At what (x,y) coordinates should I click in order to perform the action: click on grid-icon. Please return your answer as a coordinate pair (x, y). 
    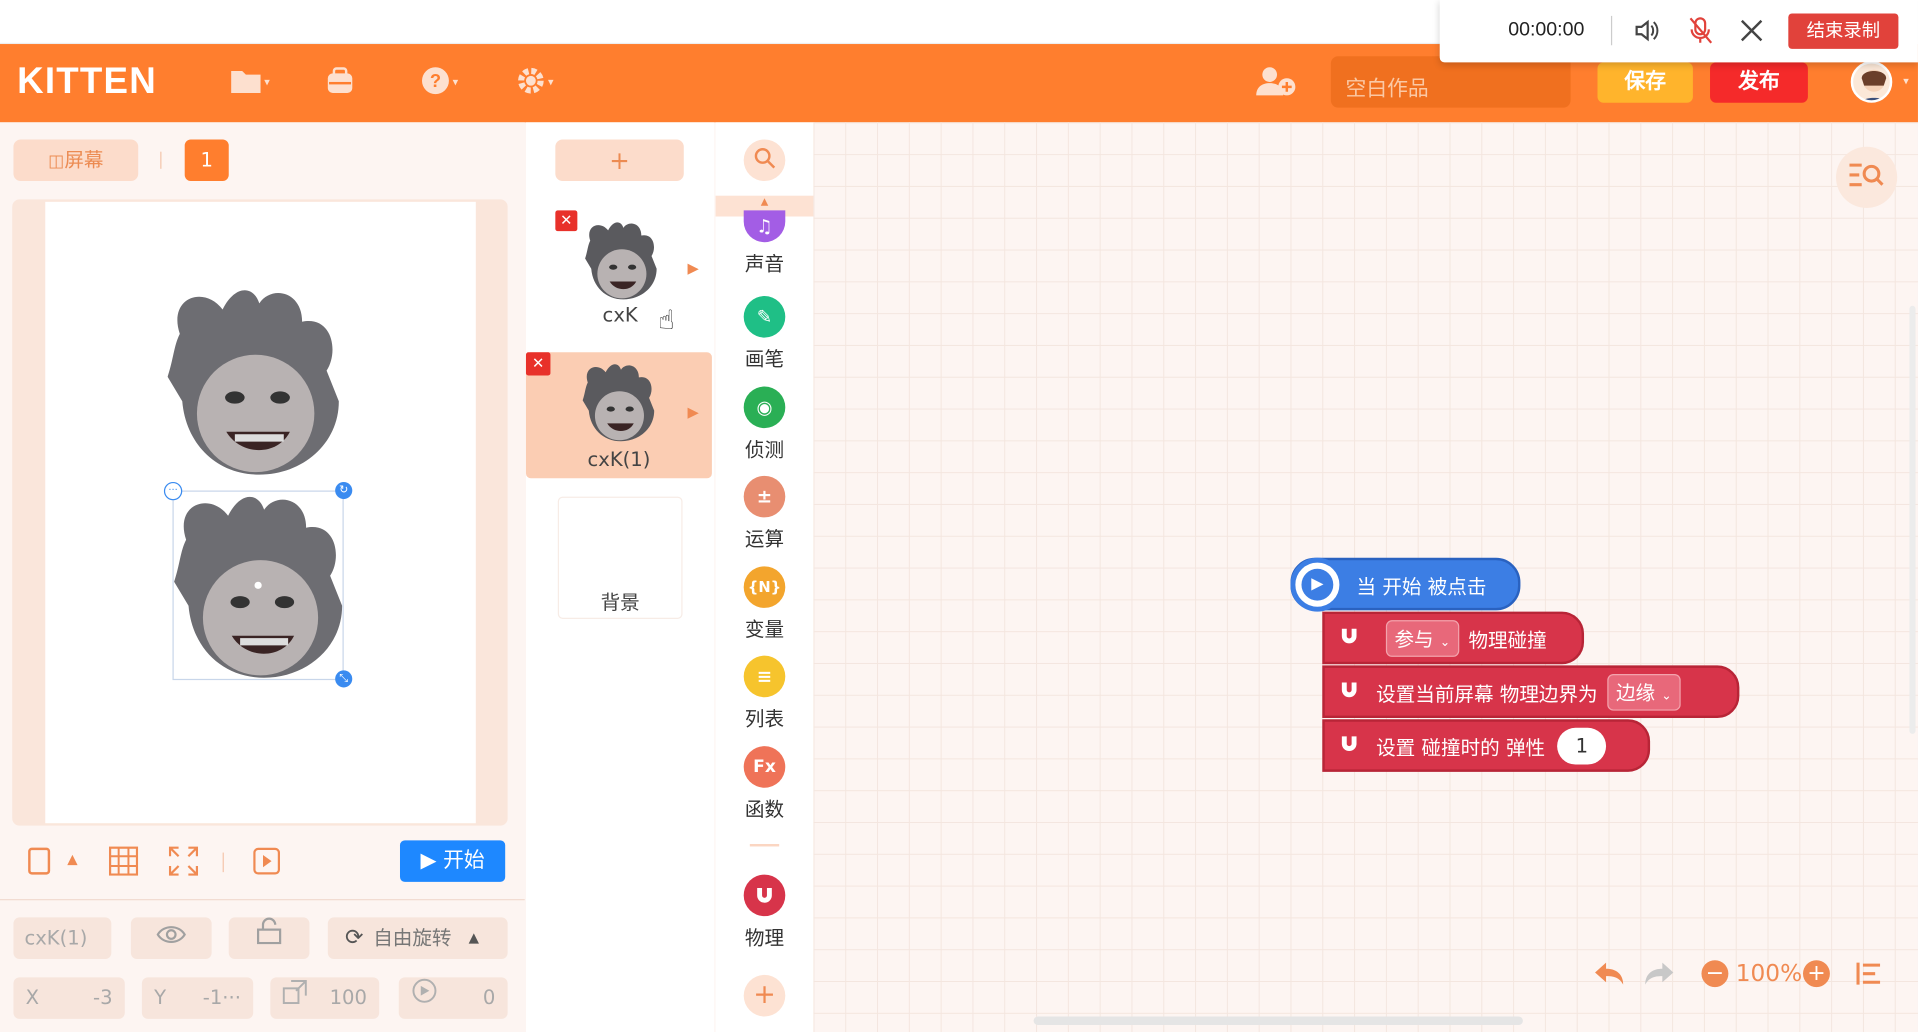
    Looking at the image, I should click on (123, 863).